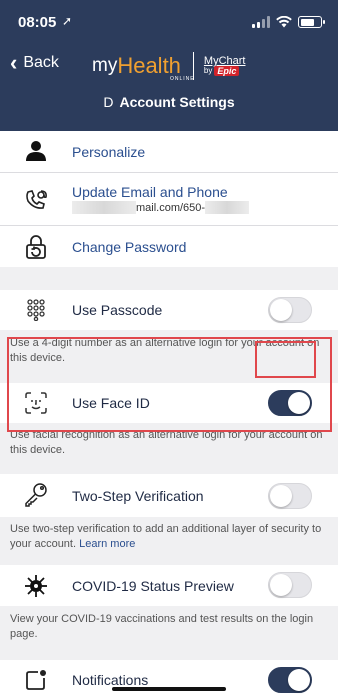 This screenshot has height=700, width=338. Describe the element at coordinates (284, 22) in the screenshot. I see `wifi-icon` at that location.